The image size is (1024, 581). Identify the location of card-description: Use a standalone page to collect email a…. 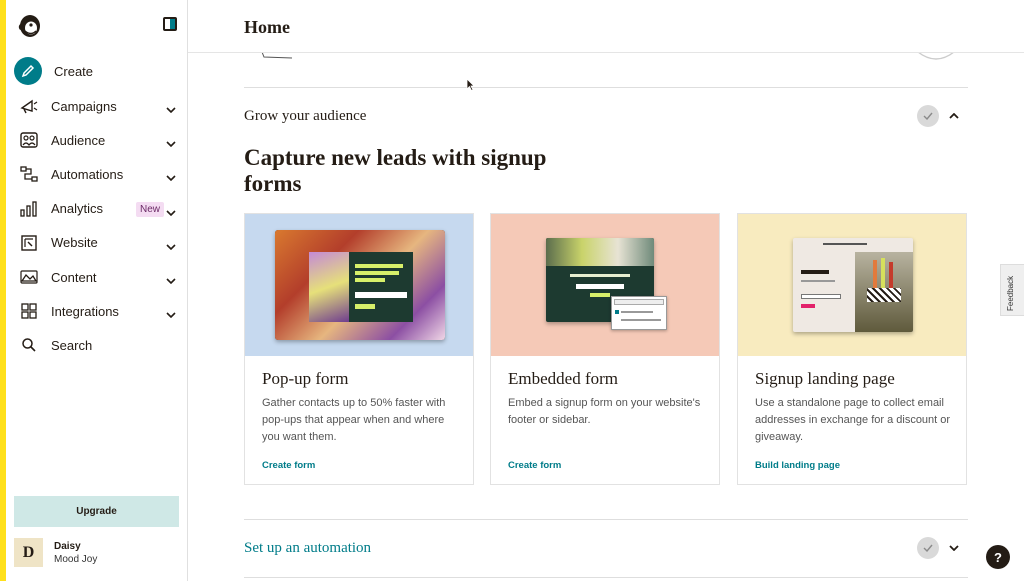
(853, 420).